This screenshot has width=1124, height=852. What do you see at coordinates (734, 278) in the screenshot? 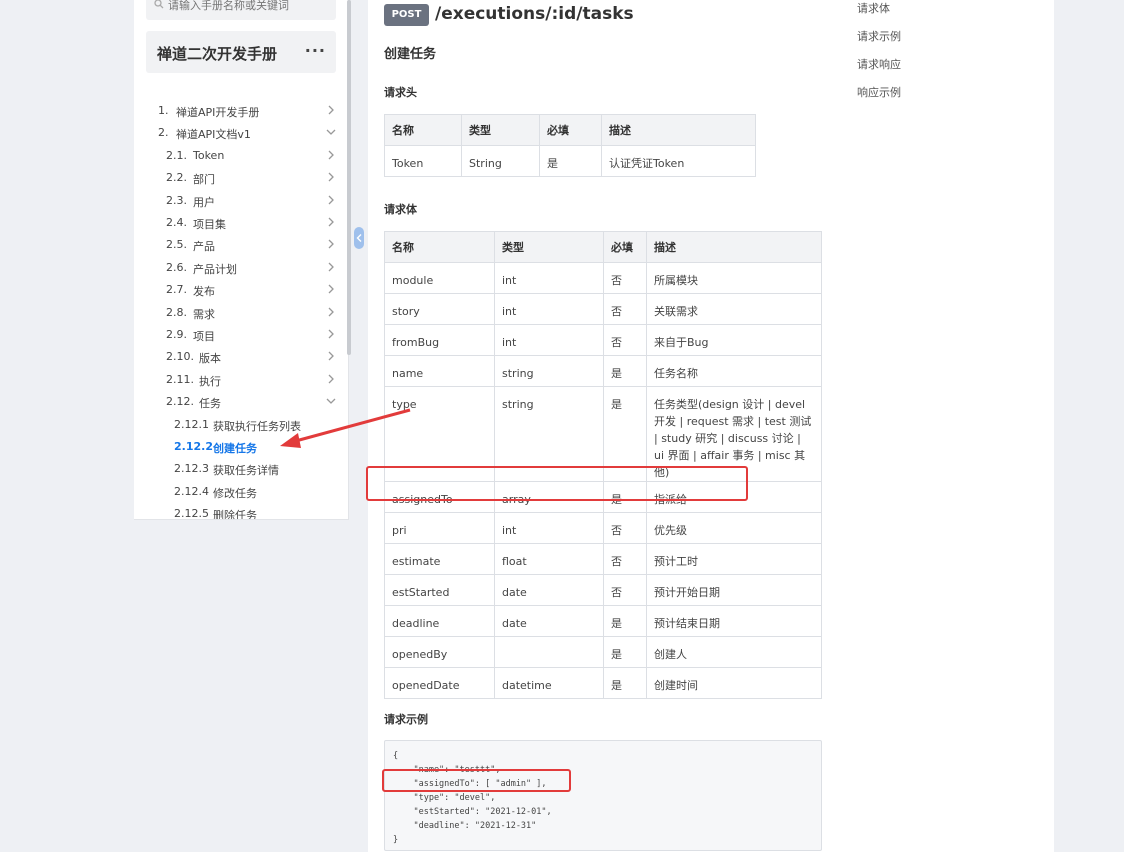
I see `table-cell: 所属模块` at bounding box center [734, 278].